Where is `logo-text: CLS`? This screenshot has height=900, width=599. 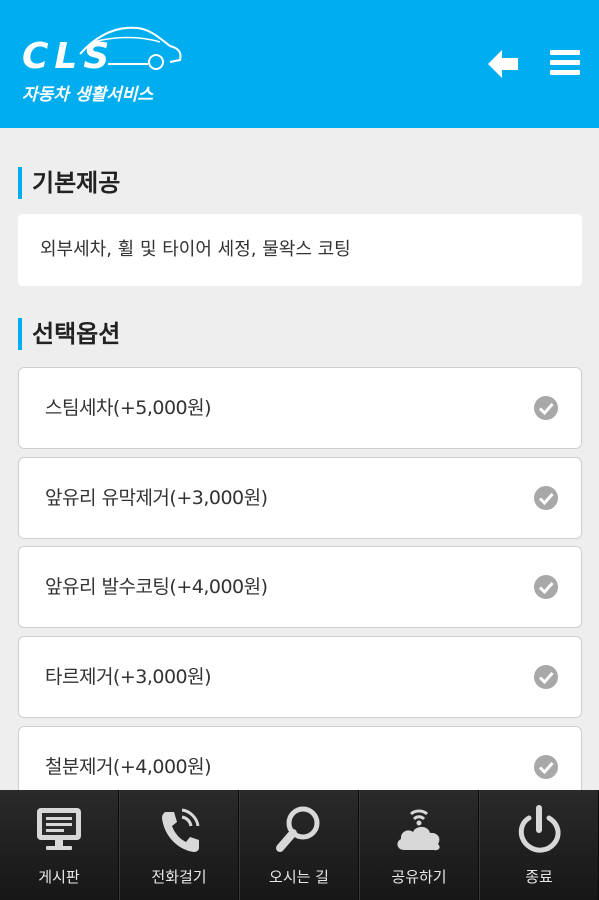
logo-text: CLS is located at coordinates (69, 56).